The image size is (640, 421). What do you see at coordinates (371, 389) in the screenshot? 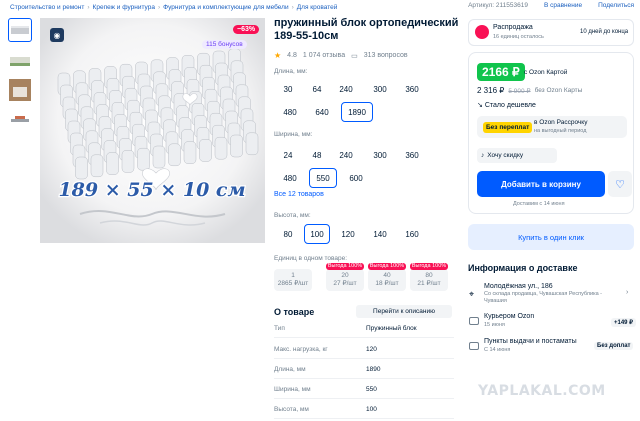
I see `spec-value: 550` at bounding box center [371, 389].